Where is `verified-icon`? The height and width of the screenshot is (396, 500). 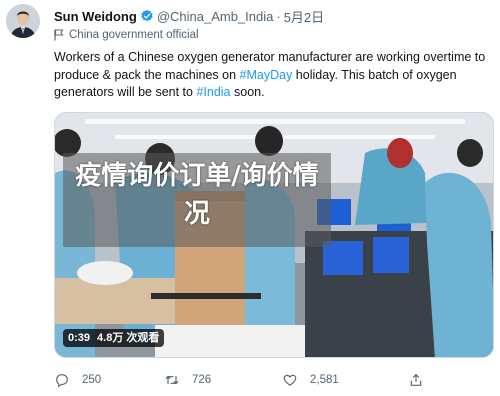
verified-icon is located at coordinates (147, 16).